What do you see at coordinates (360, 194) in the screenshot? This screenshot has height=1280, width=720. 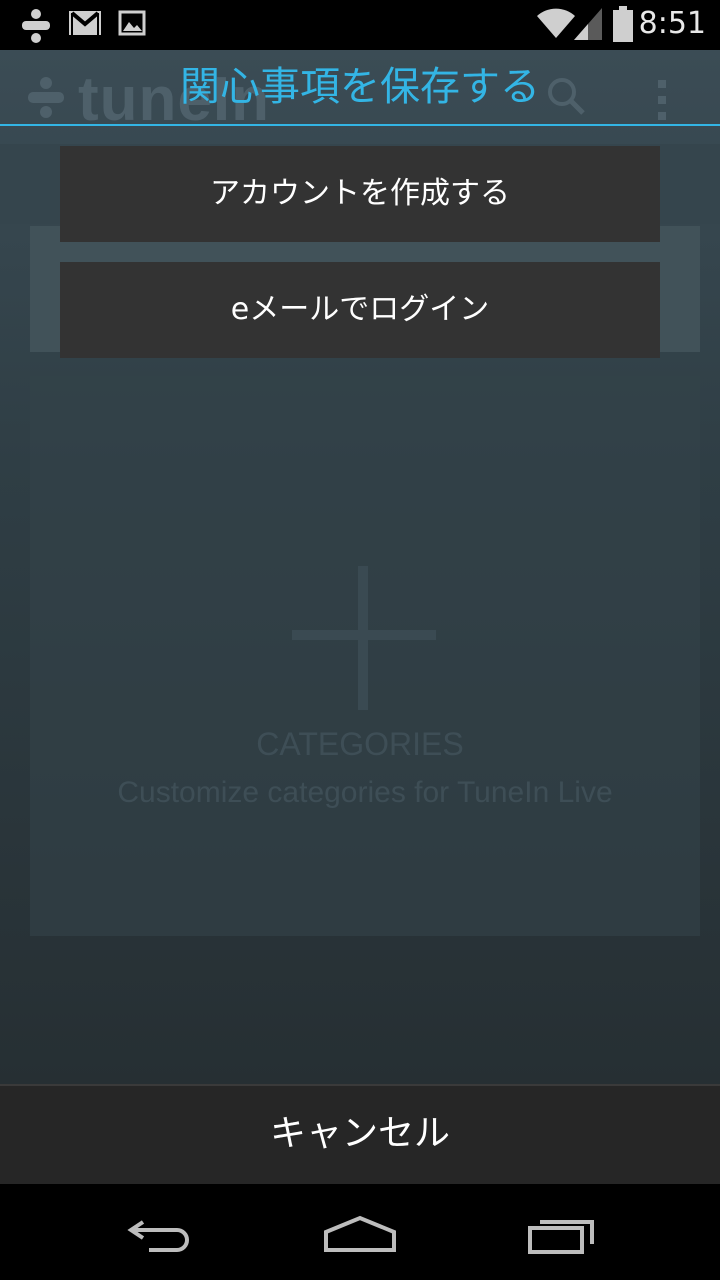 I see `create-account-button: アカウントを作成する` at bounding box center [360, 194].